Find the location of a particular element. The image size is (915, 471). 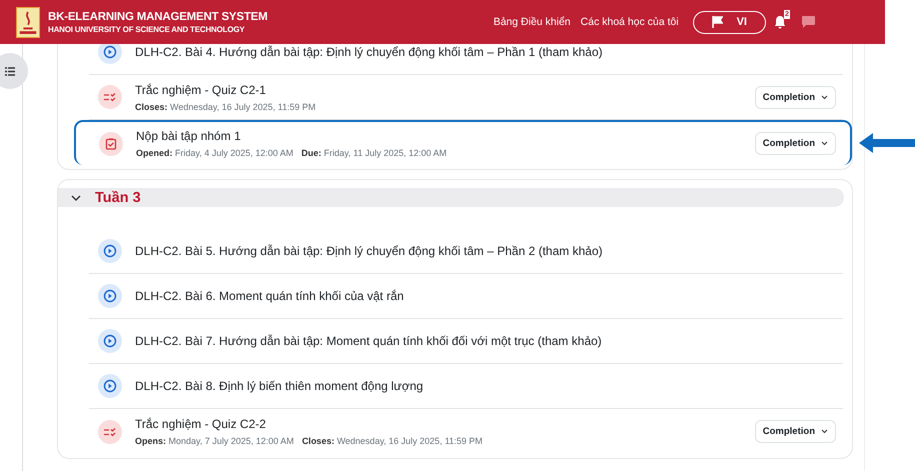

course-index-button is located at coordinates (14, 71).